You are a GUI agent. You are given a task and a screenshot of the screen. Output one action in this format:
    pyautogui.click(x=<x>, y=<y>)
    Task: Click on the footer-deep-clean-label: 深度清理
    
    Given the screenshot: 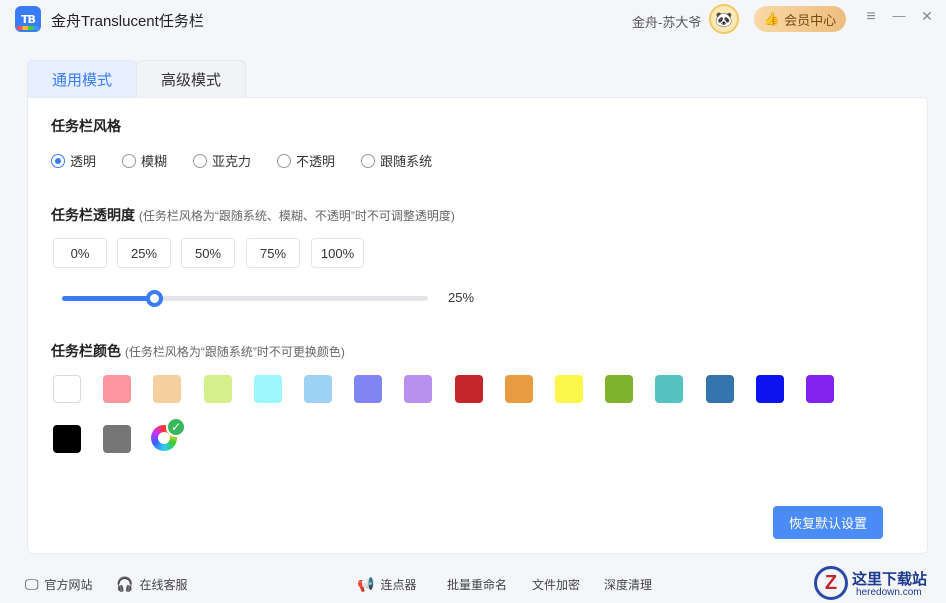 What is the action you would take?
    pyautogui.click(x=628, y=585)
    